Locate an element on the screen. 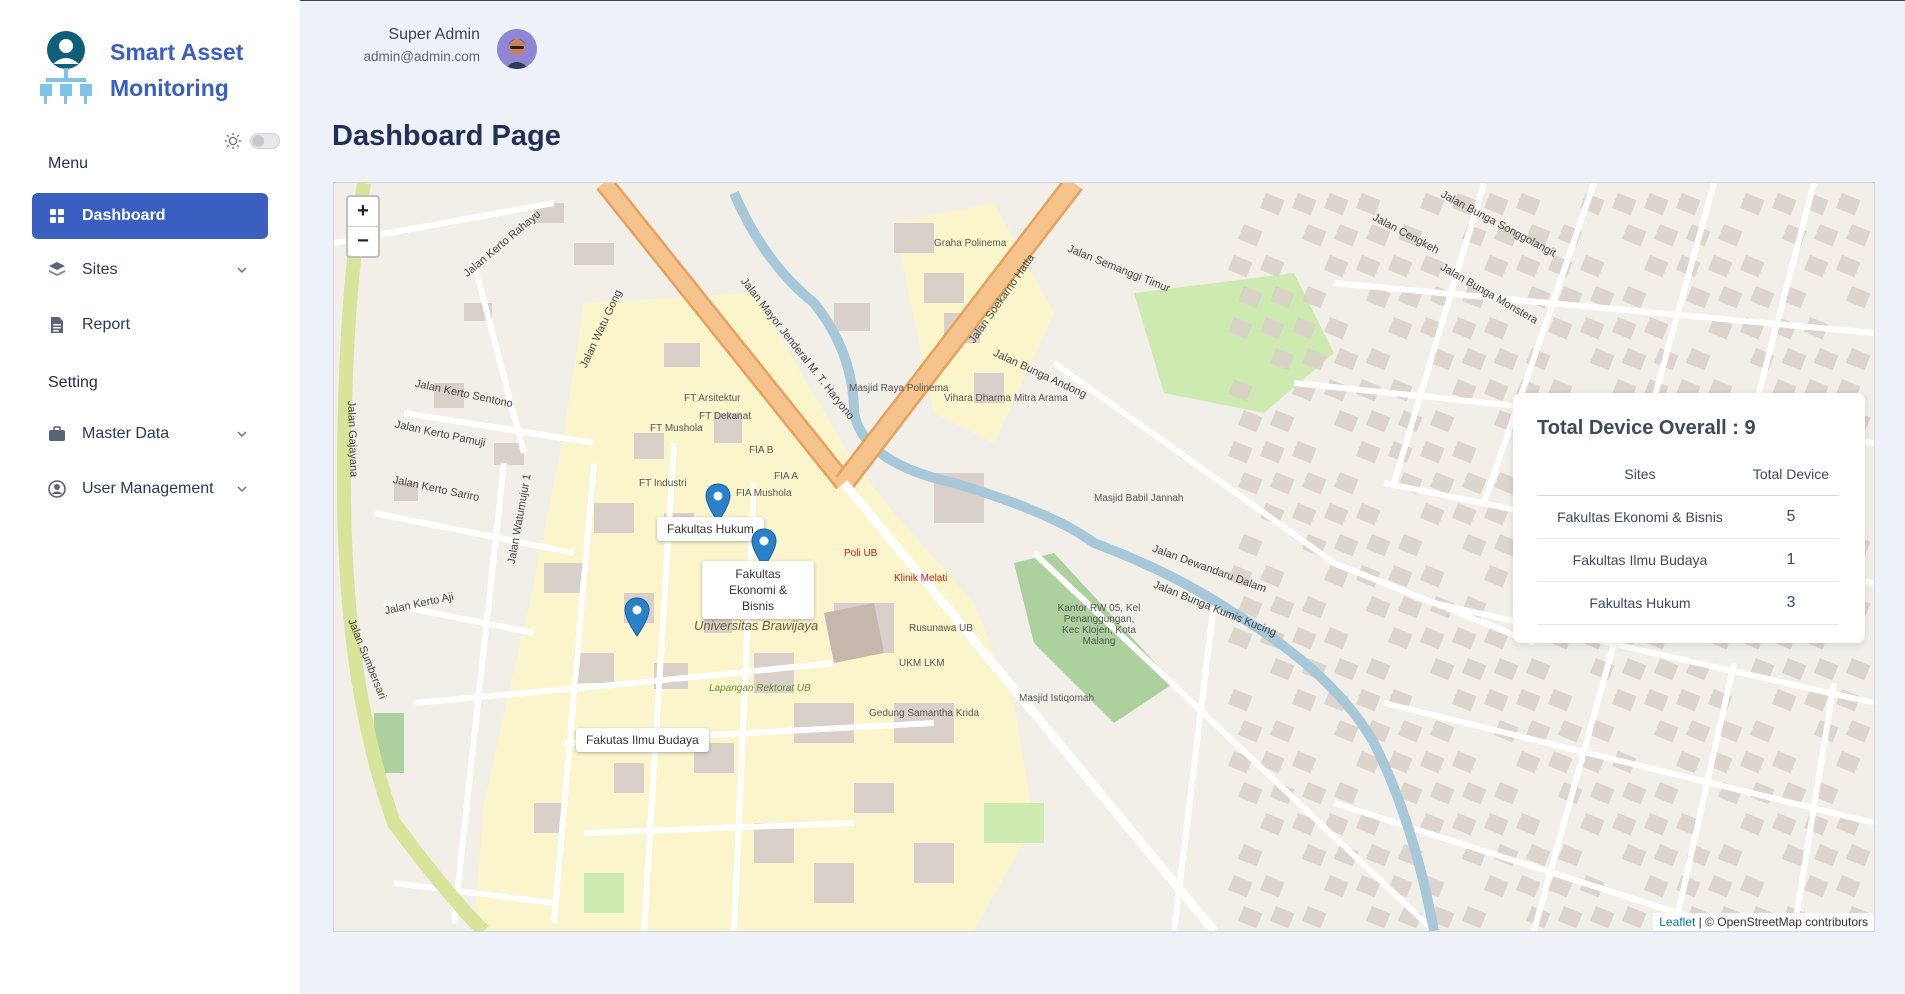  table-row: Fakultas Ilmu Budaya 1 is located at coordinates (1688, 560).